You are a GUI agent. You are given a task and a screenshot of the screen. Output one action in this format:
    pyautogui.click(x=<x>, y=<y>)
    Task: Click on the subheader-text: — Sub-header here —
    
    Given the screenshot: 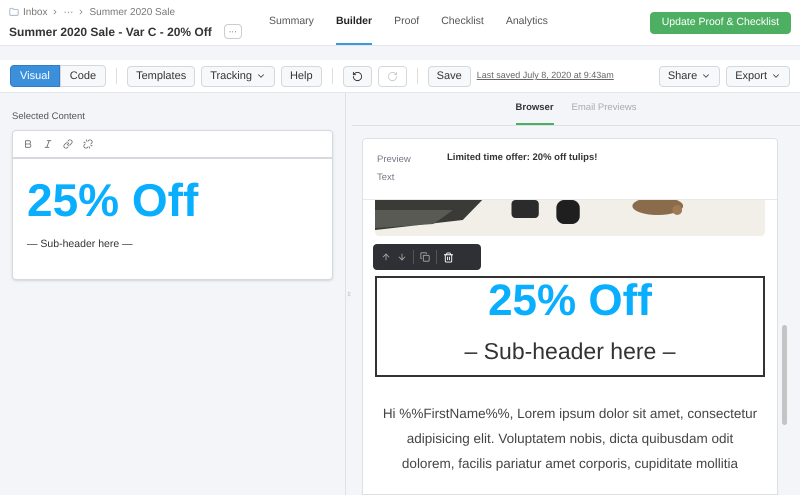 What is the action you would take?
    pyautogui.click(x=80, y=244)
    